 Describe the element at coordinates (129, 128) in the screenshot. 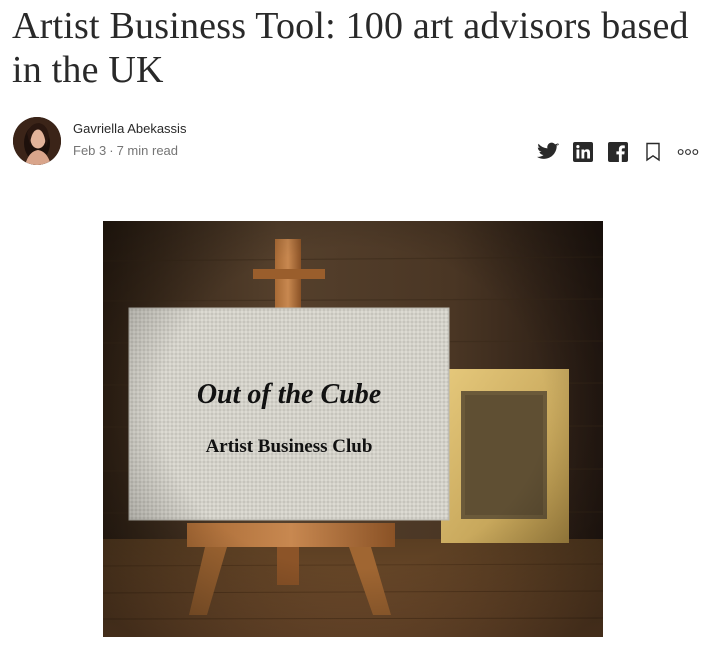

I see `author-name: Gavriella Abekassis` at that location.